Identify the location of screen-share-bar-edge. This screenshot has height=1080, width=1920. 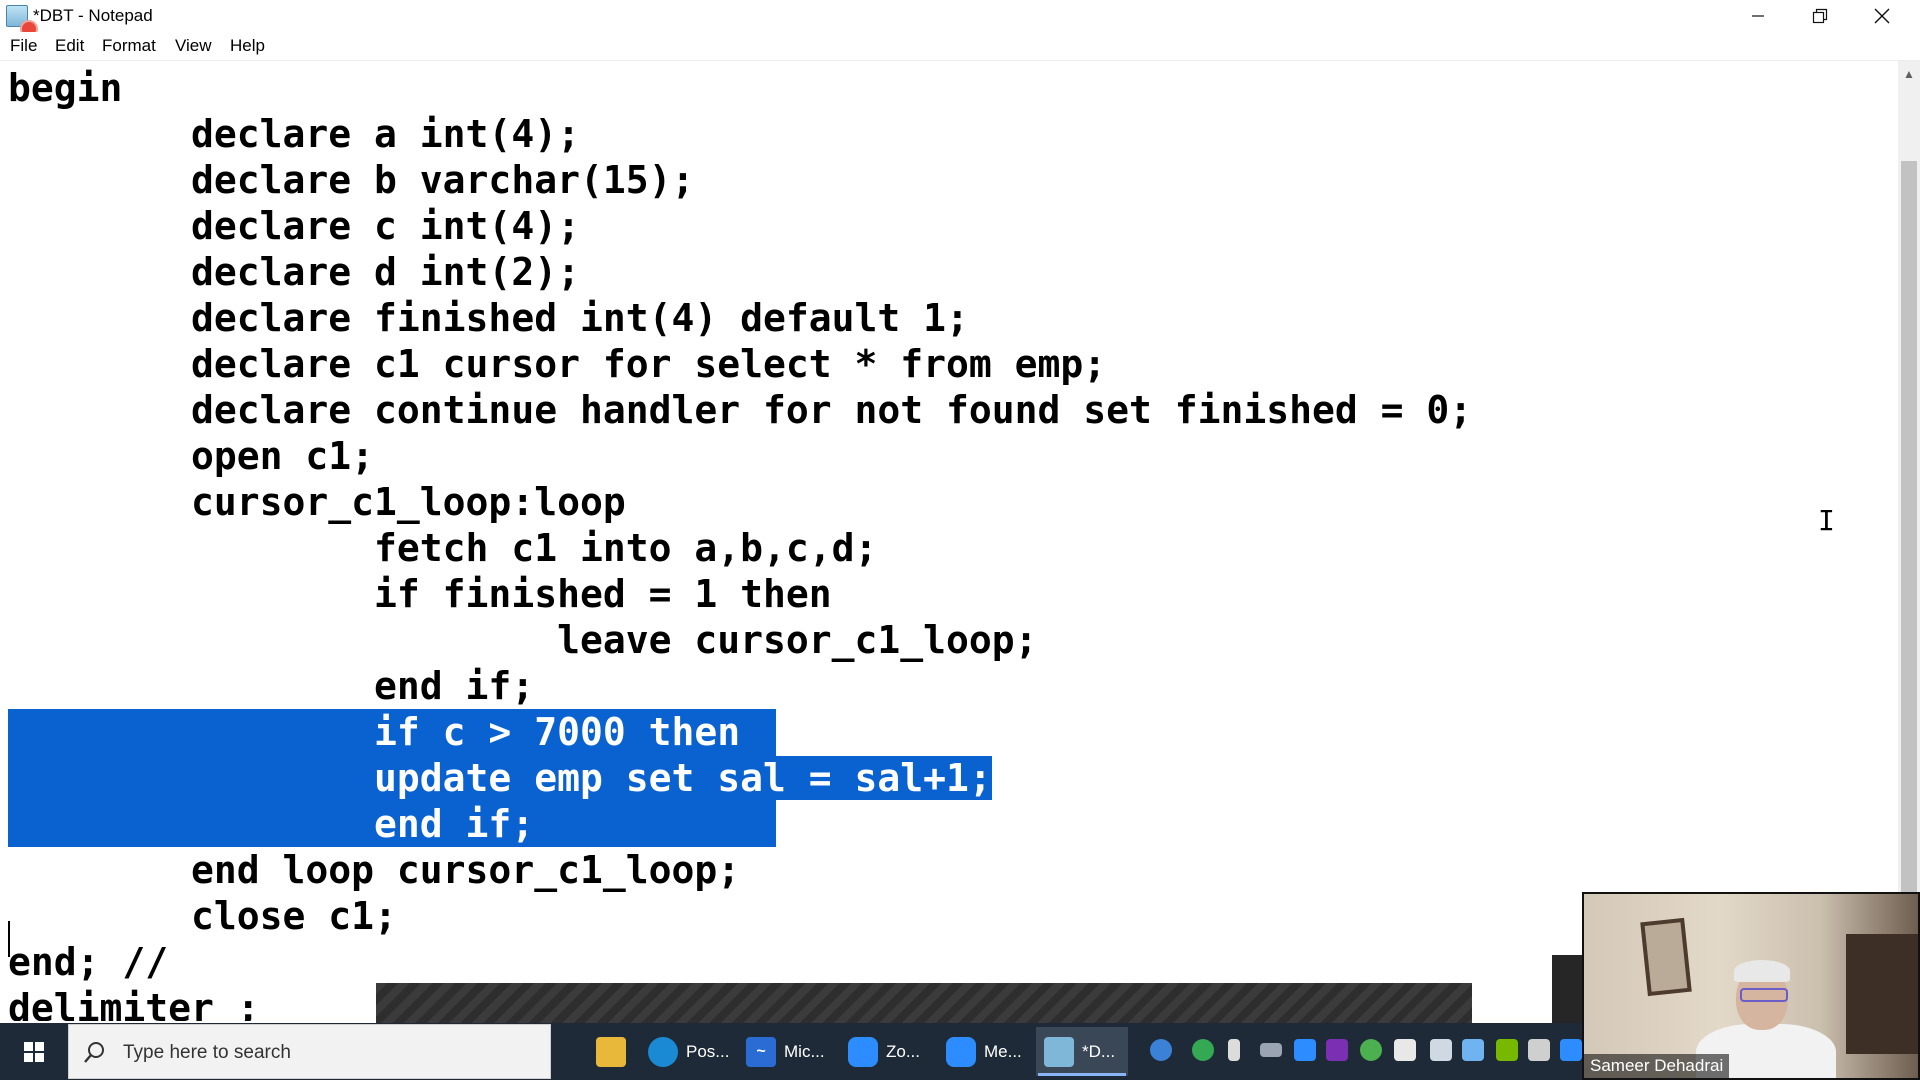
(1567, 989).